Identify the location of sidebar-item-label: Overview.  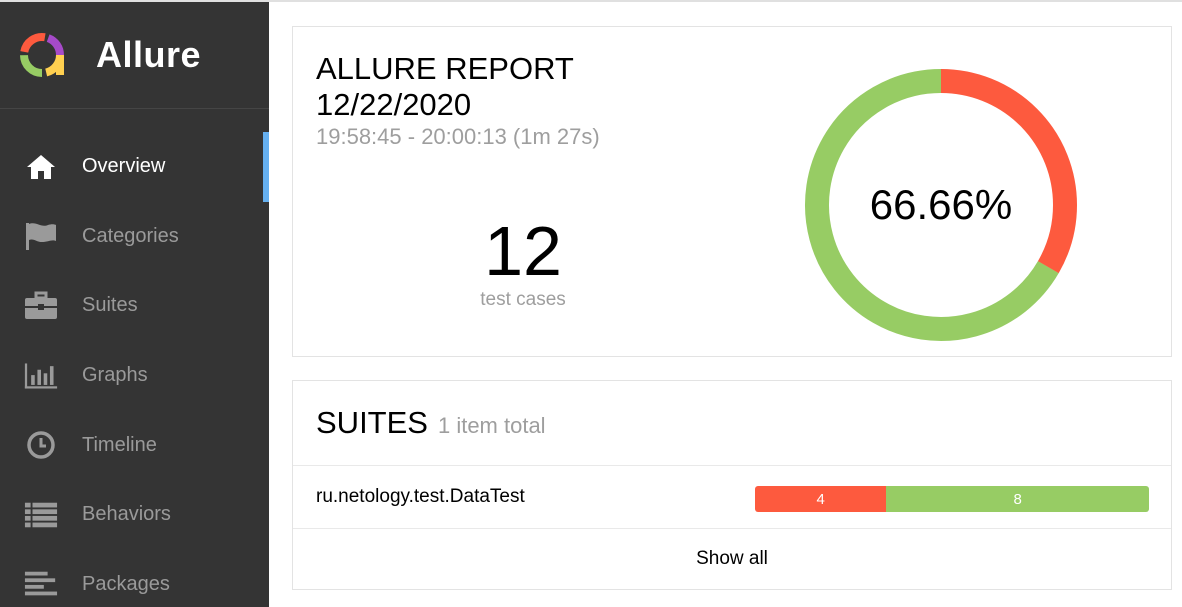
(124, 166).